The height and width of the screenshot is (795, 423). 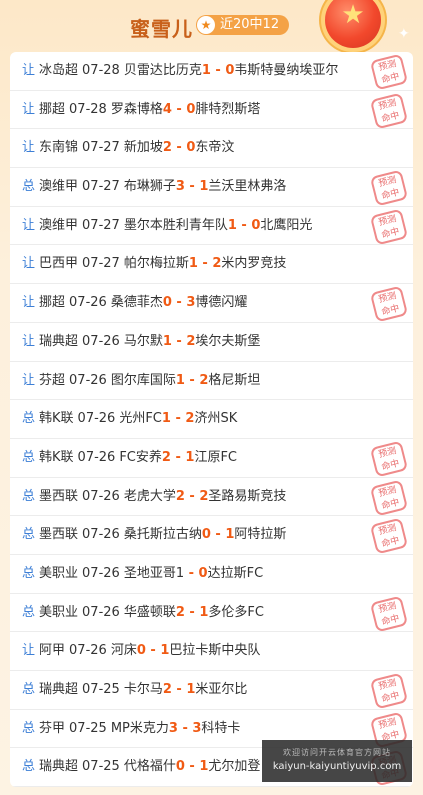 What do you see at coordinates (228, 341) in the screenshot?
I see `away-team: 埃尔夫斯堡` at bounding box center [228, 341].